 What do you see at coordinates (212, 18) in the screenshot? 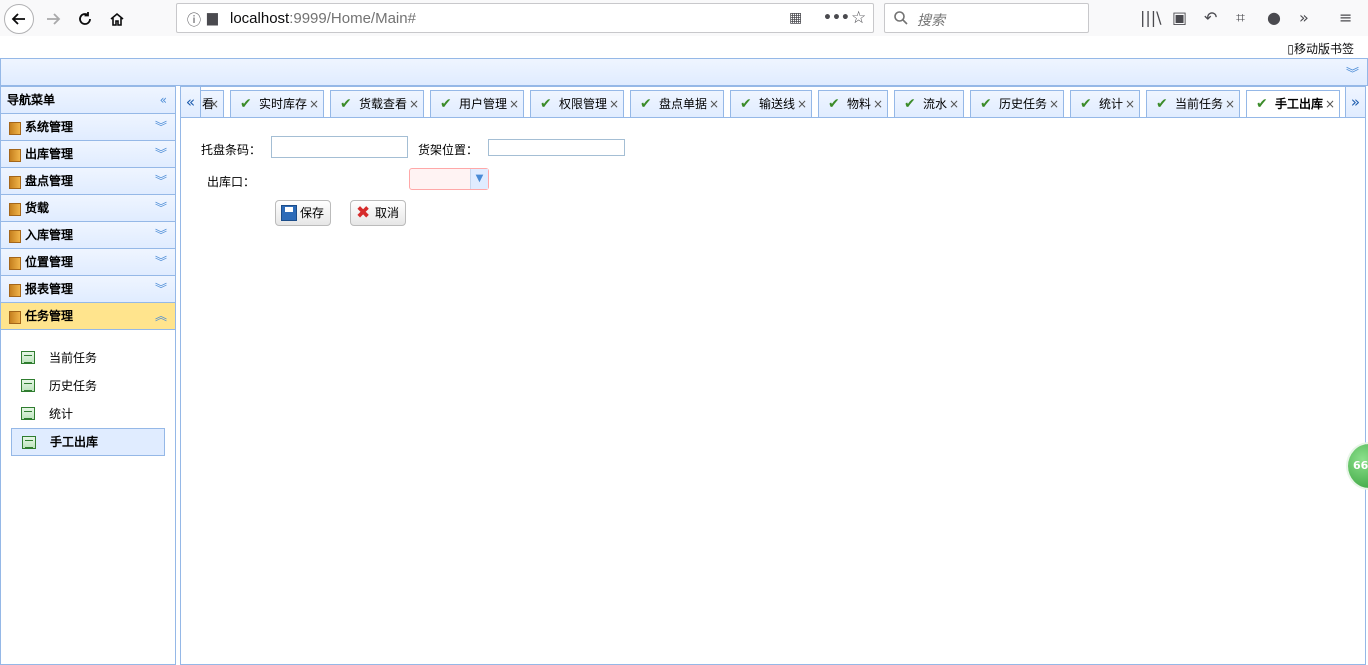
I see `page-icon: ▆` at bounding box center [212, 18].